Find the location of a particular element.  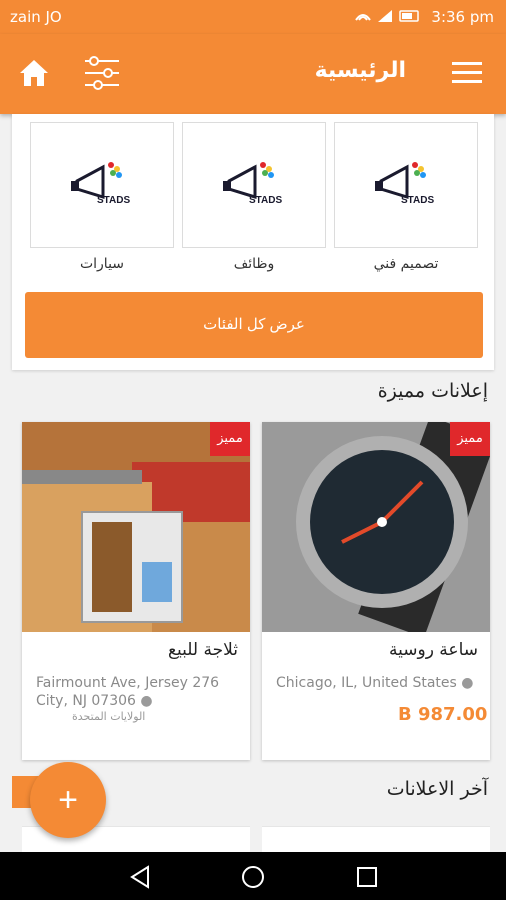

category-tile-jobs: STADS is located at coordinates (254, 185).